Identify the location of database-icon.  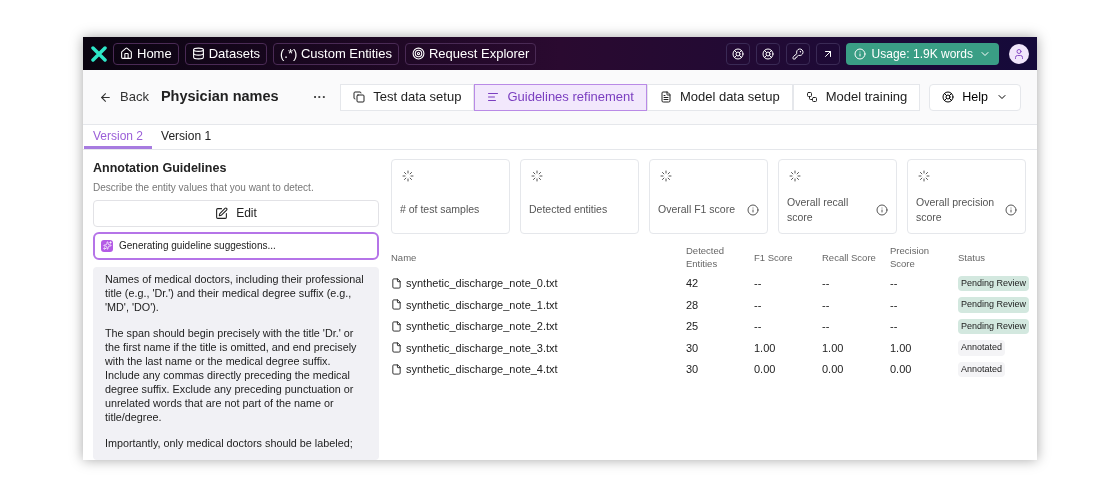
(198, 53).